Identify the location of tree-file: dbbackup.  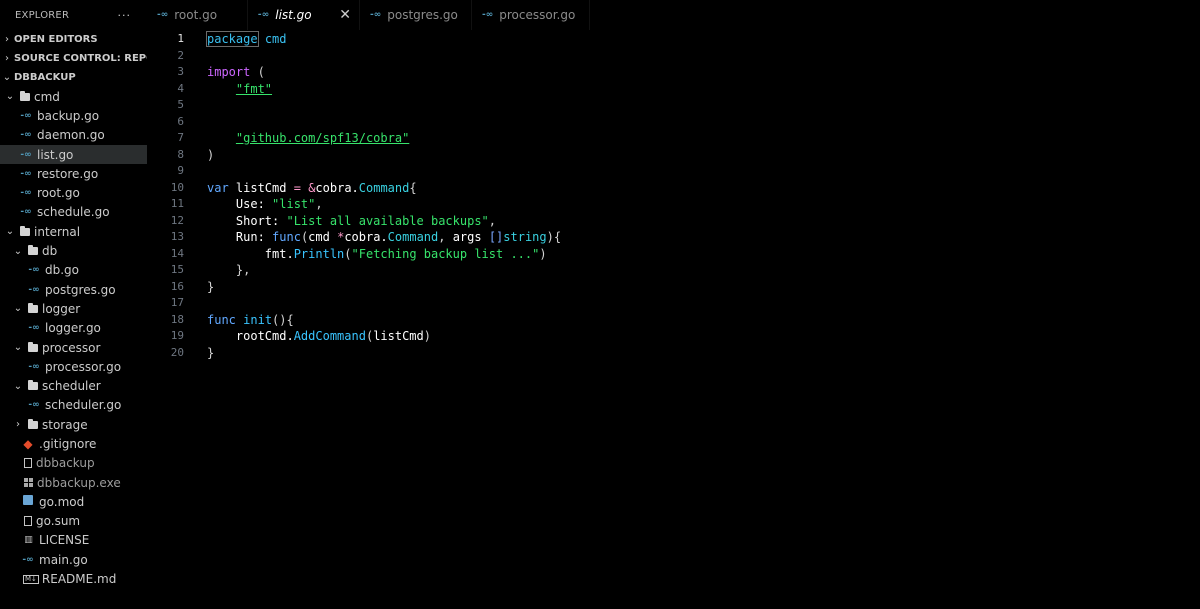
(73, 463).